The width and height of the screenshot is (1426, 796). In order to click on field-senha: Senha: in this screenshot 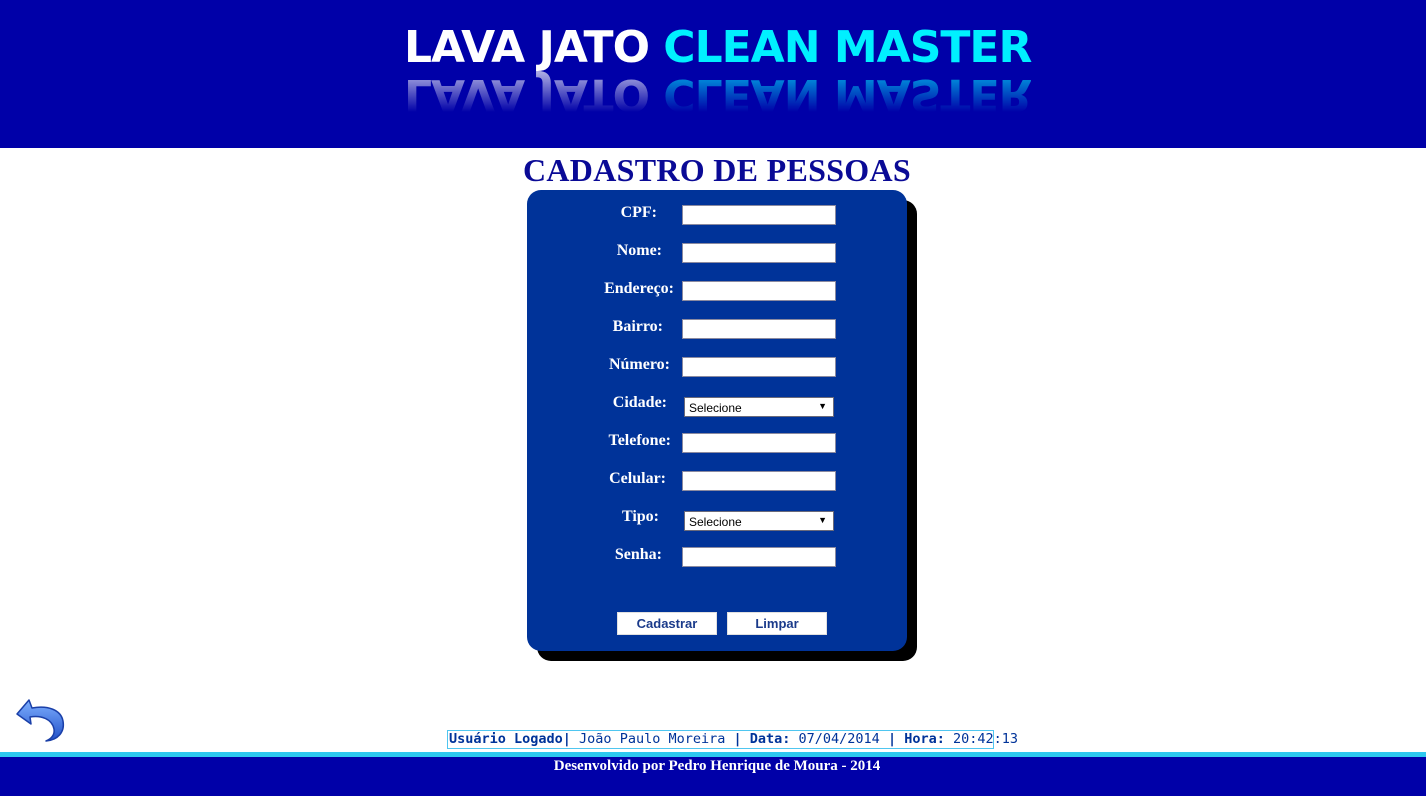, I will do `click(717, 555)`.